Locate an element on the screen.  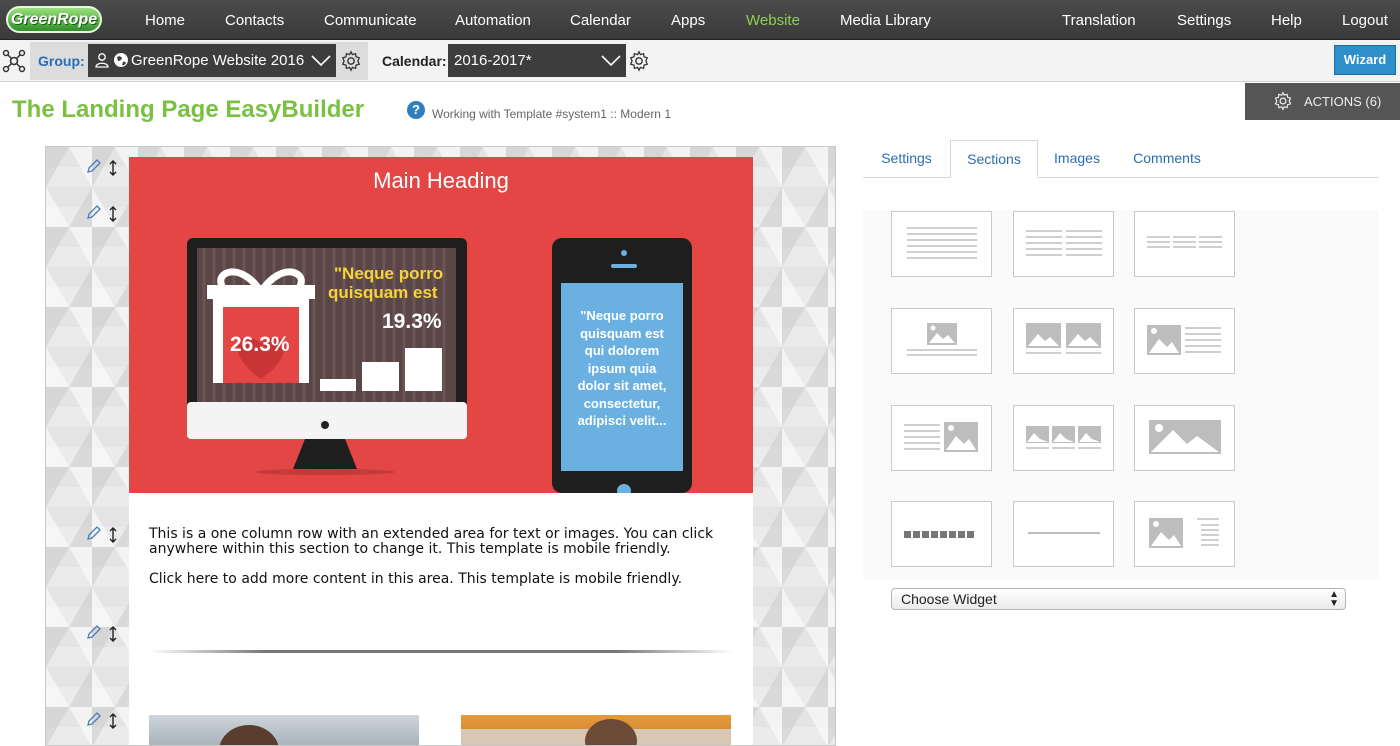
stat-big: 19.3% is located at coordinates (412, 321).